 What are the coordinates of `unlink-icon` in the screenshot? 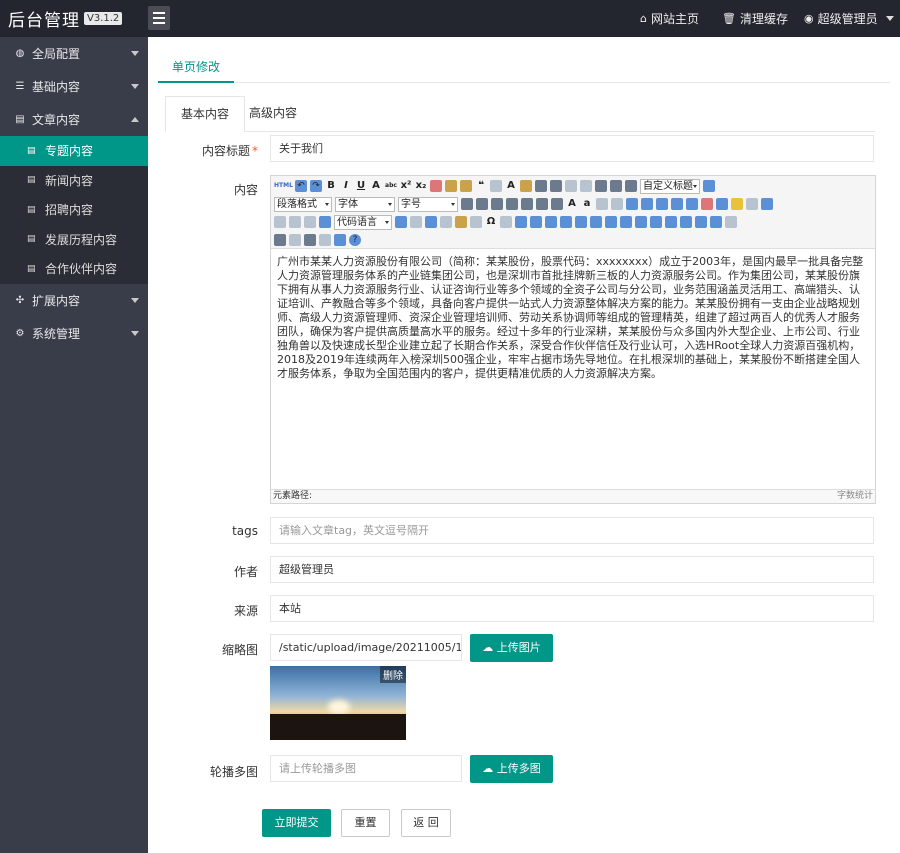 It's located at (617, 204).